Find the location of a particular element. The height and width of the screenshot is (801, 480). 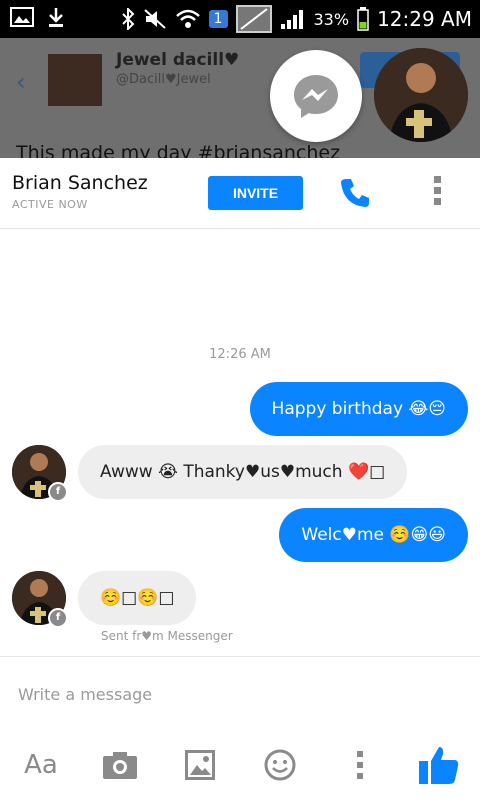

image-placeholder-icon is located at coordinates (253, 19).